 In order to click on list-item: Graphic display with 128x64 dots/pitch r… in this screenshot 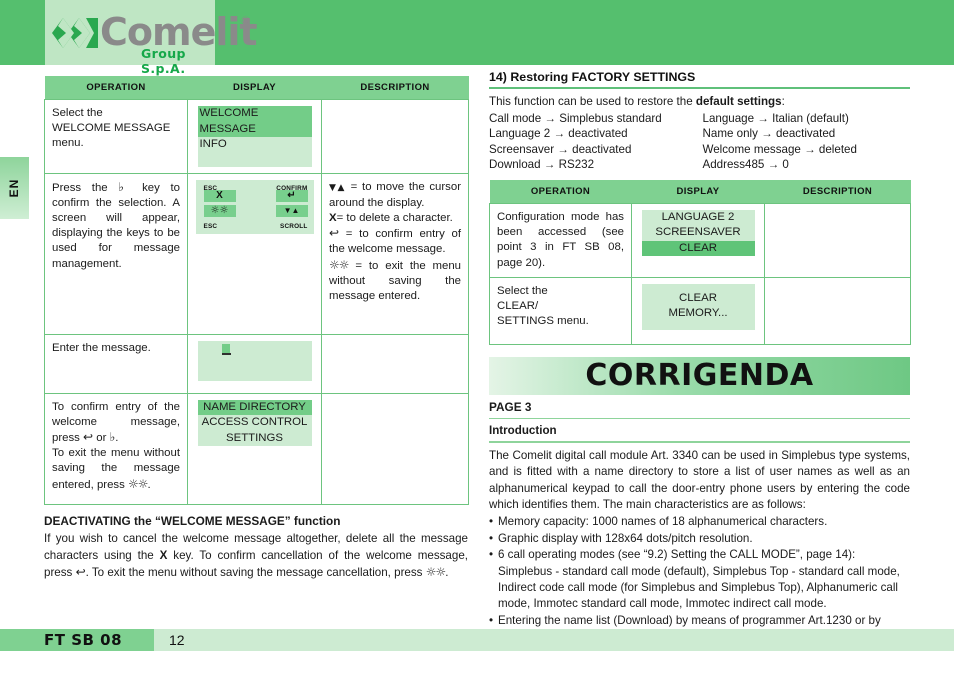, I will do `click(699, 539)`.